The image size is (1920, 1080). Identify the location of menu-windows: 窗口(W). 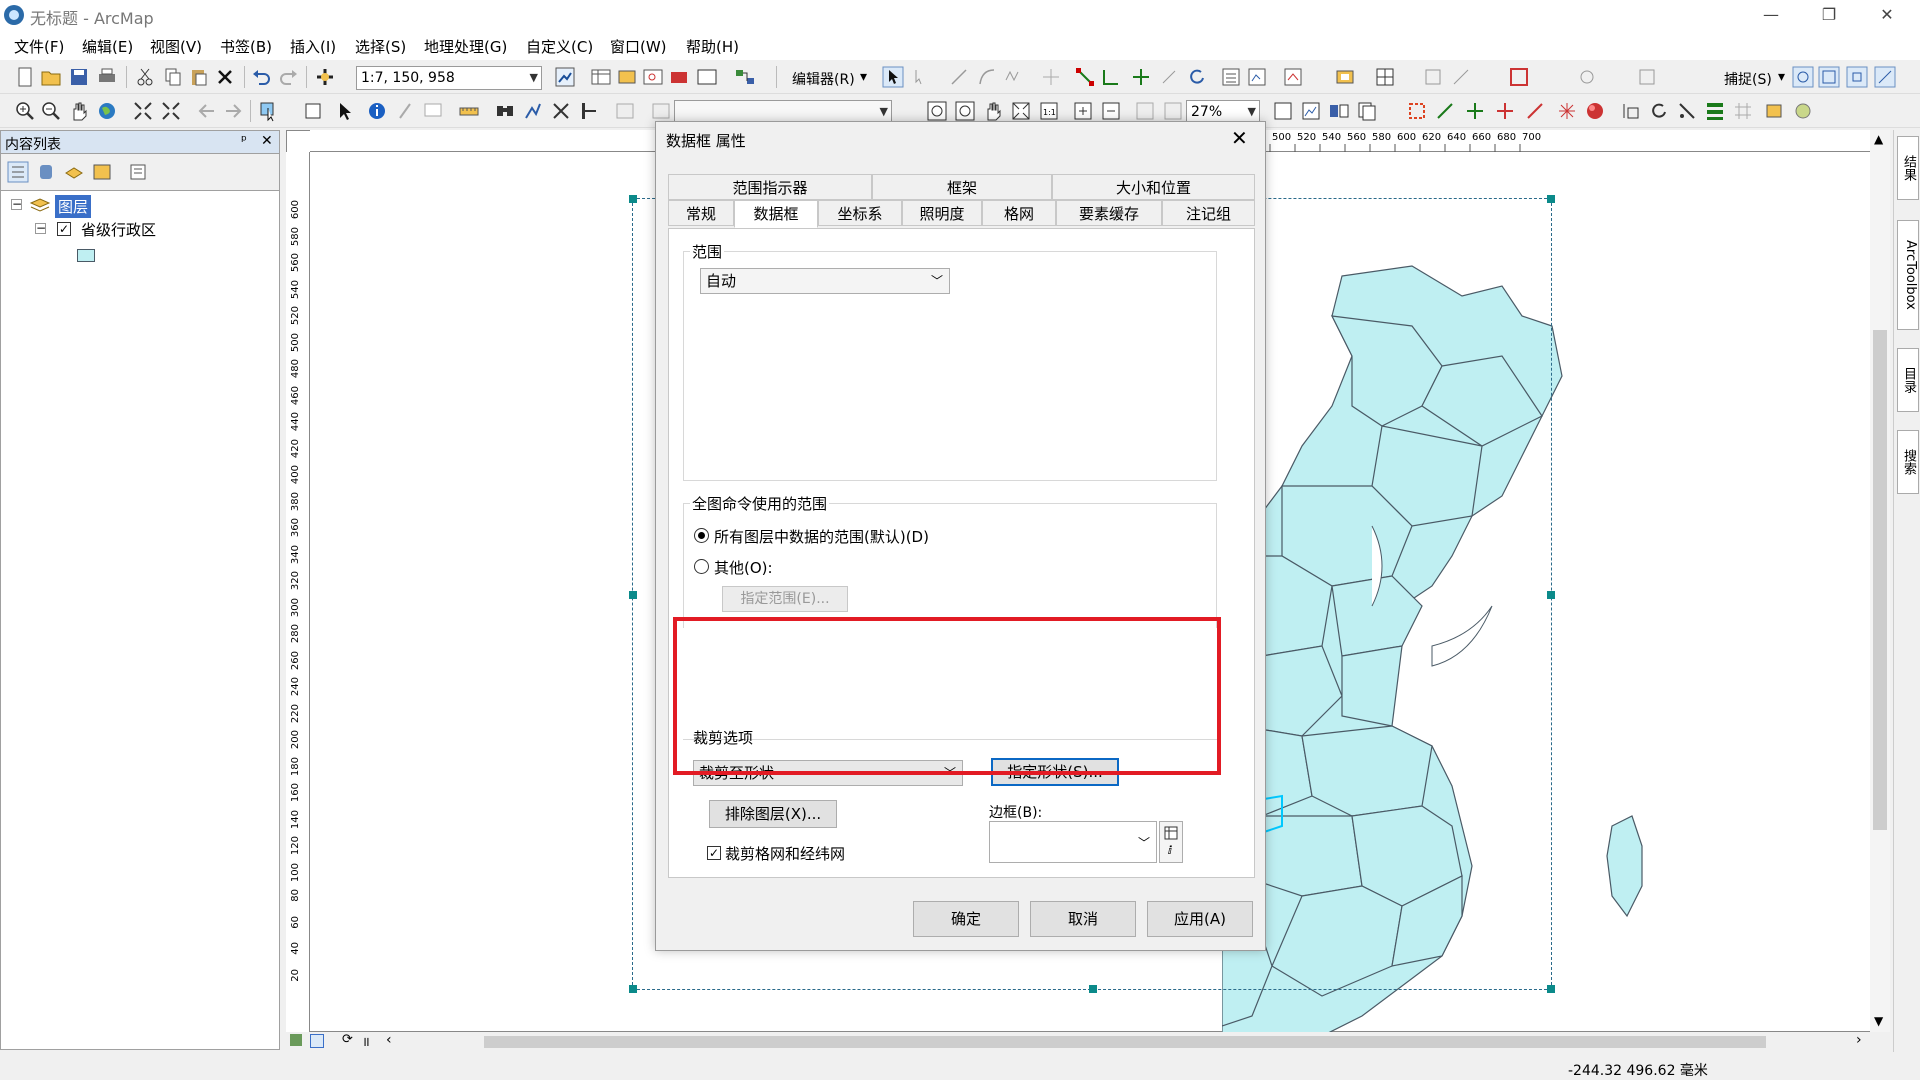
(638, 46).